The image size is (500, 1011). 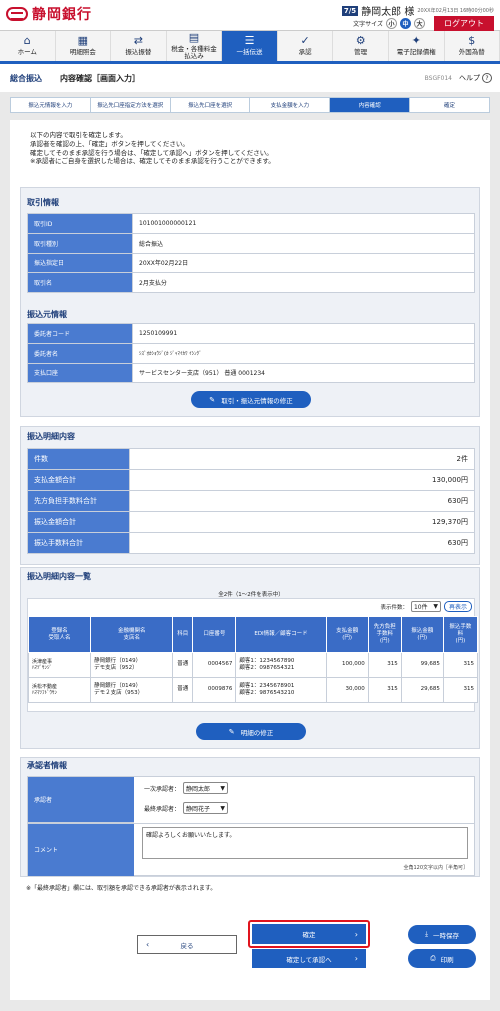 What do you see at coordinates (251, 399) in the screenshot?
I see `edit-source-button: ✎ 取引・振込元情報の修正` at bounding box center [251, 399].